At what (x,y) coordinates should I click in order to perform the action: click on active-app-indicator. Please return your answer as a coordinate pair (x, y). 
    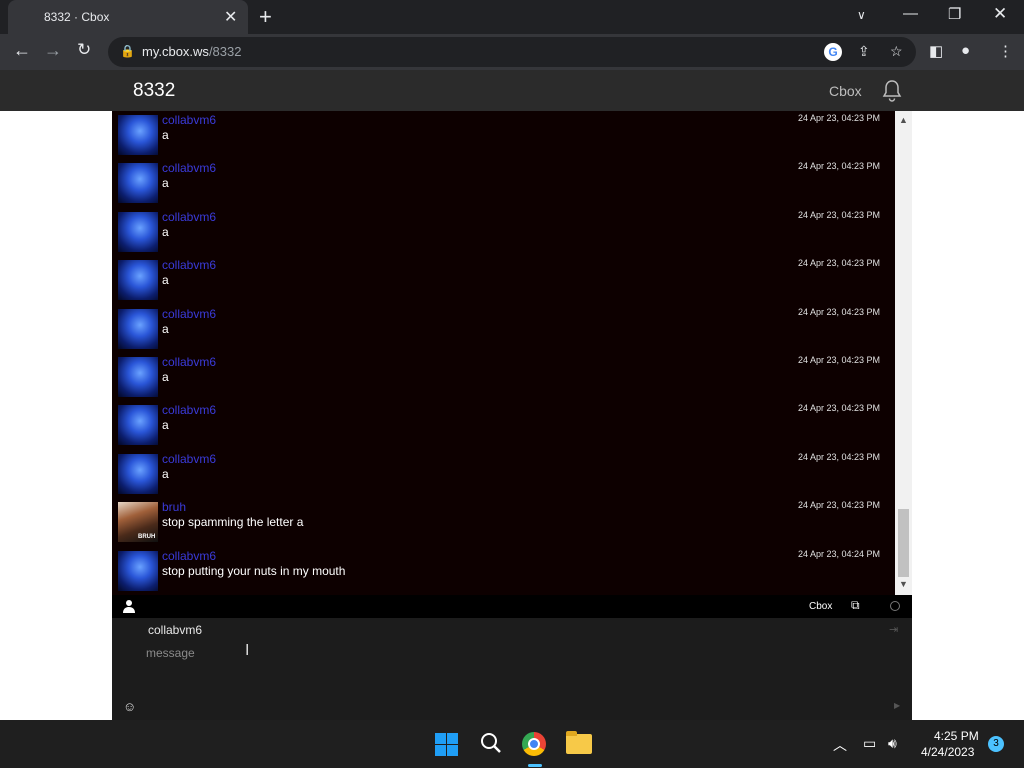
    Looking at the image, I should click on (535, 765).